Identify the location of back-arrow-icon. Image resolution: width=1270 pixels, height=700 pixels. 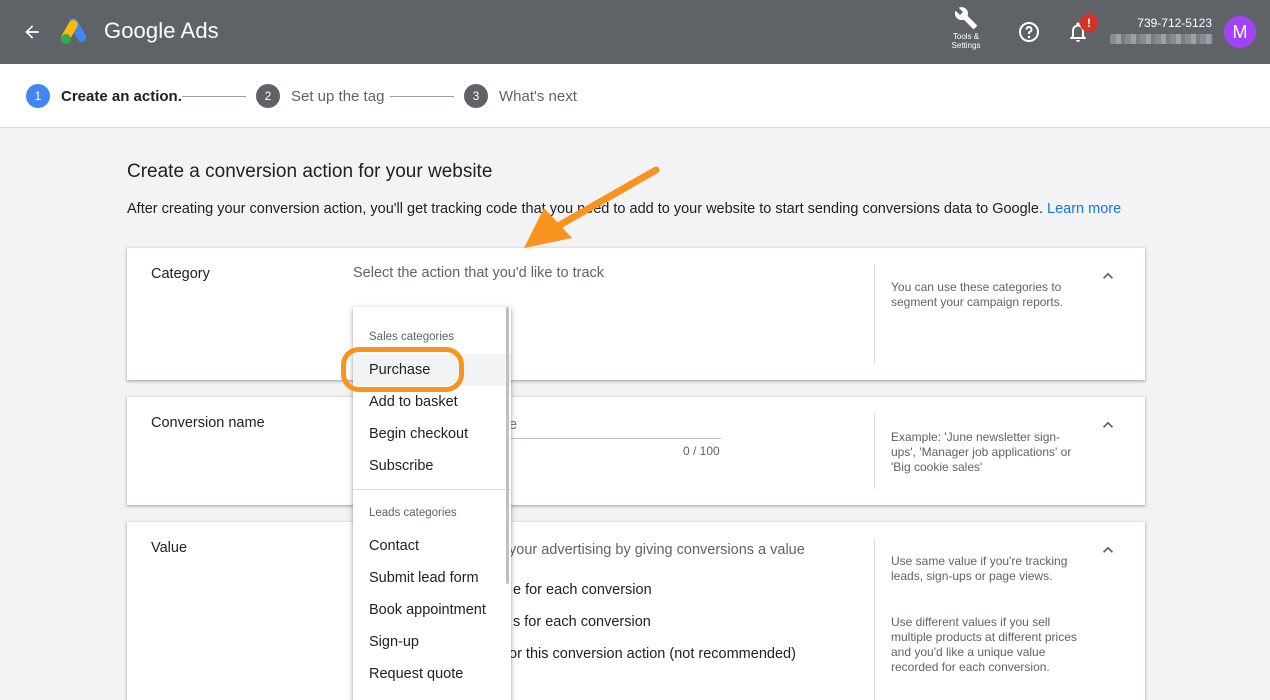
(32, 32).